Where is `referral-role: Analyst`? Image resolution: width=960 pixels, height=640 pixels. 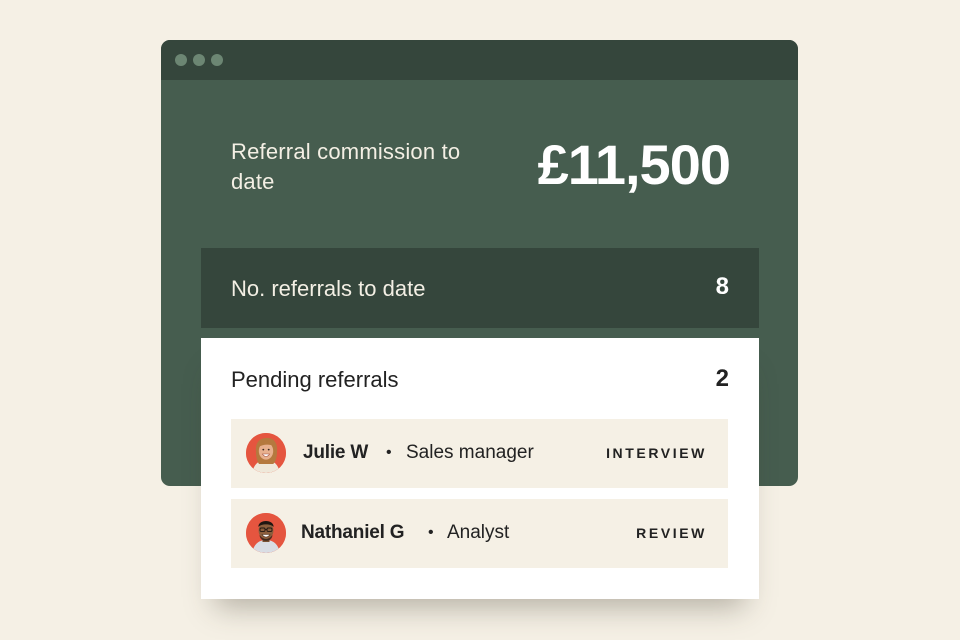 referral-role: Analyst is located at coordinates (478, 532).